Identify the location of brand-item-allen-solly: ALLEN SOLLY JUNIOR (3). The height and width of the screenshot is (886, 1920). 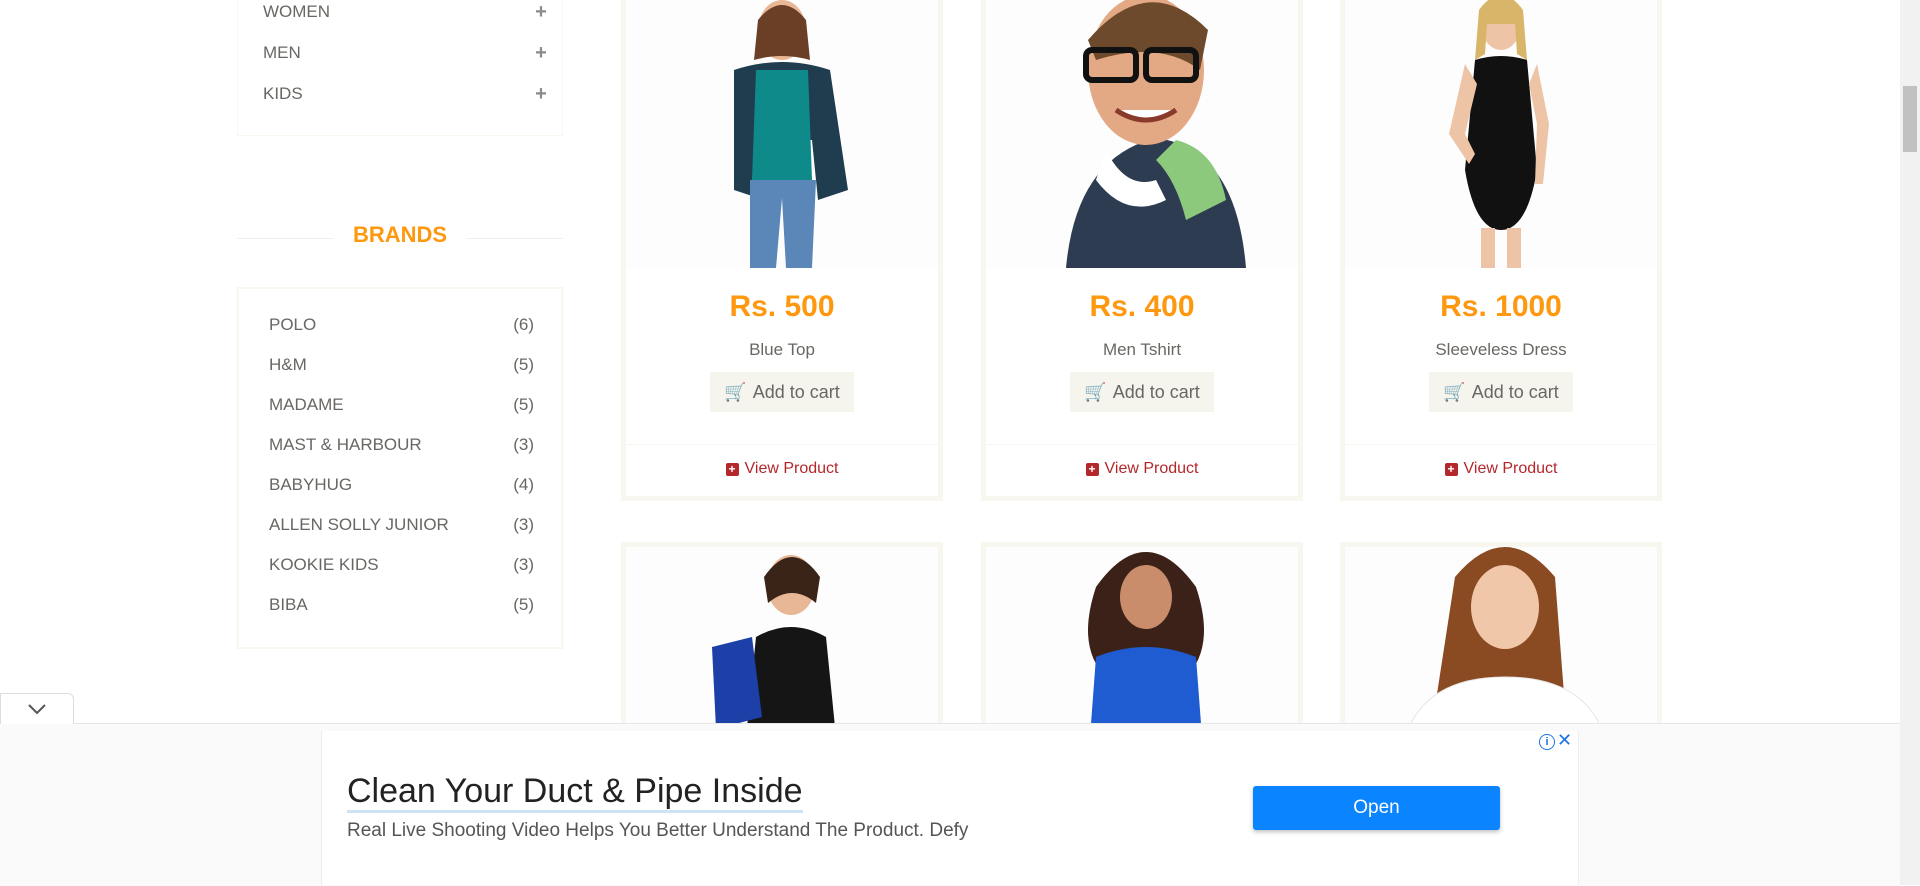
(401, 525).